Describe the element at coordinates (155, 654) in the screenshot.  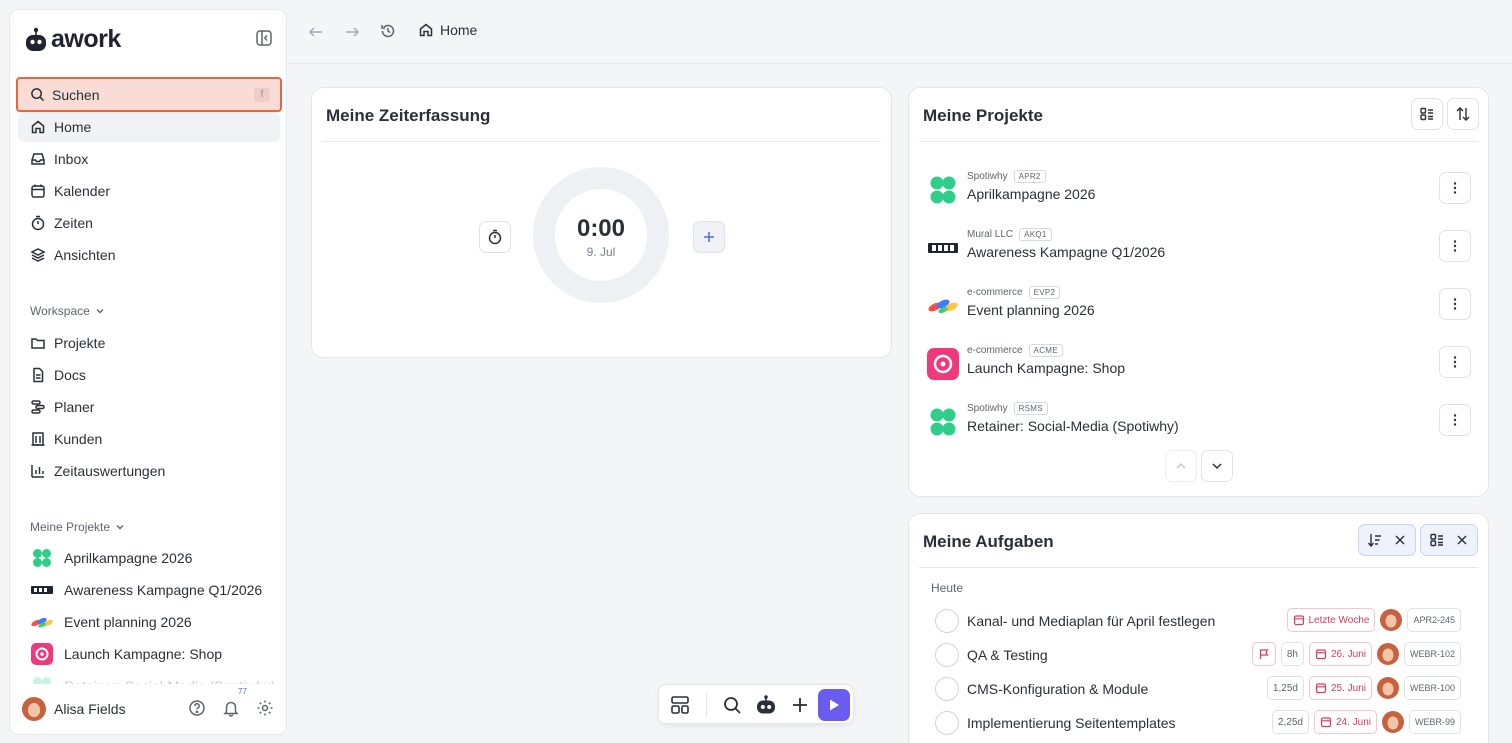
I see `sidebar-project-launch-shop: Launch Kampagne: Shop` at that location.